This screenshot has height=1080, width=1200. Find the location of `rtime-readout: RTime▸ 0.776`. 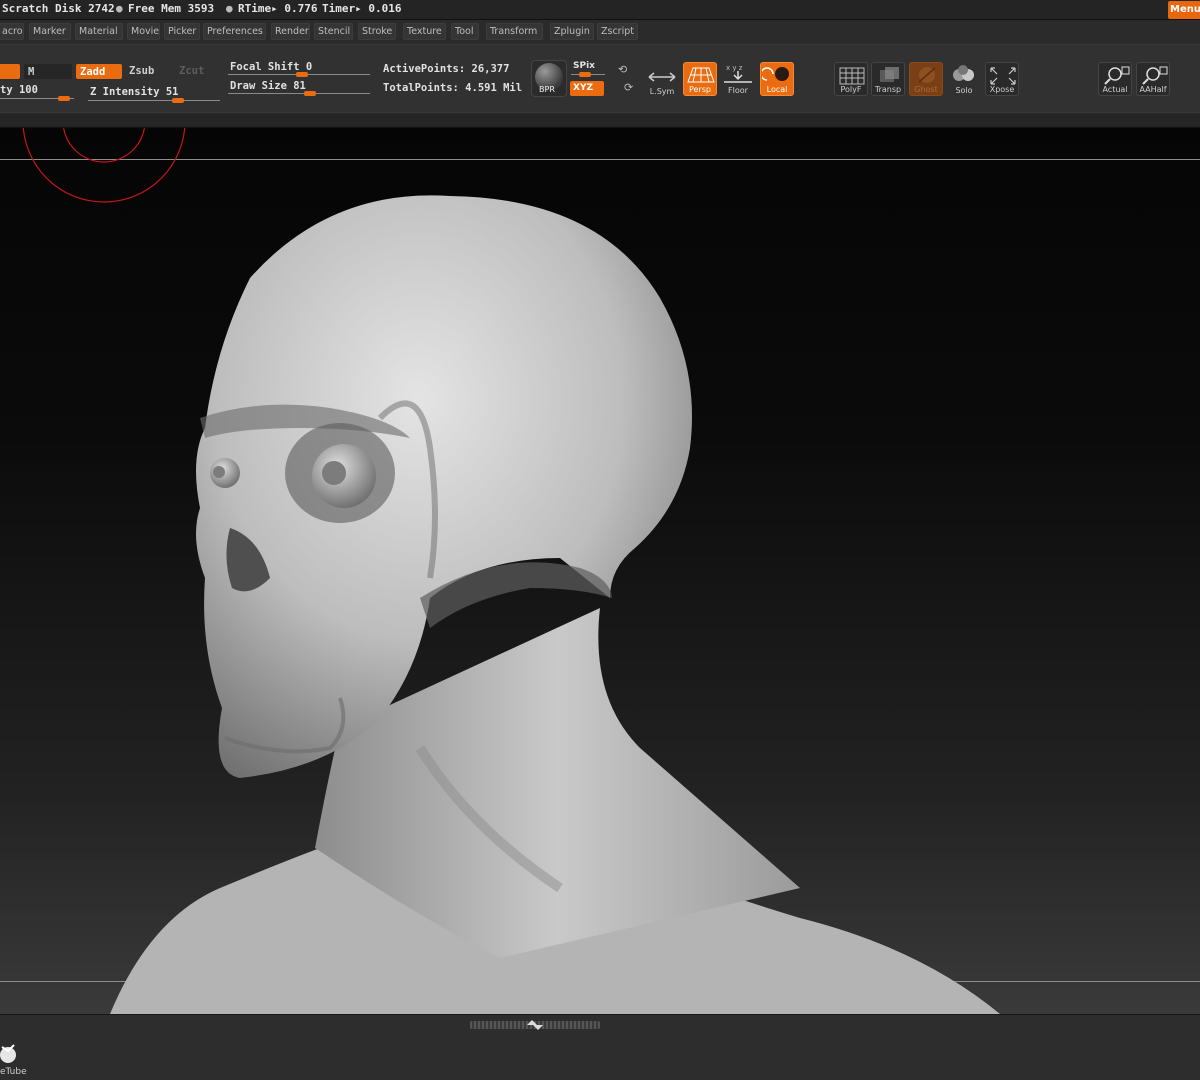

rtime-readout: RTime▸ 0.776 is located at coordinates (278, 8).